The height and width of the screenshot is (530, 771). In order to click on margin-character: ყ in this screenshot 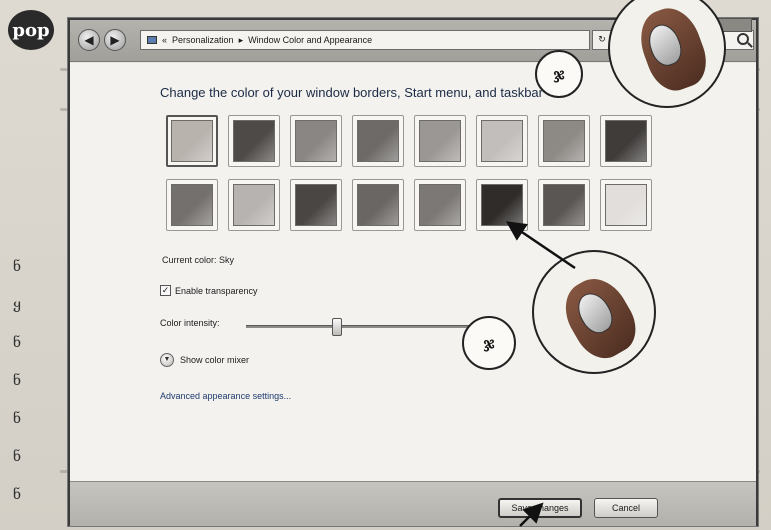, I will do `click(17, 305)`.